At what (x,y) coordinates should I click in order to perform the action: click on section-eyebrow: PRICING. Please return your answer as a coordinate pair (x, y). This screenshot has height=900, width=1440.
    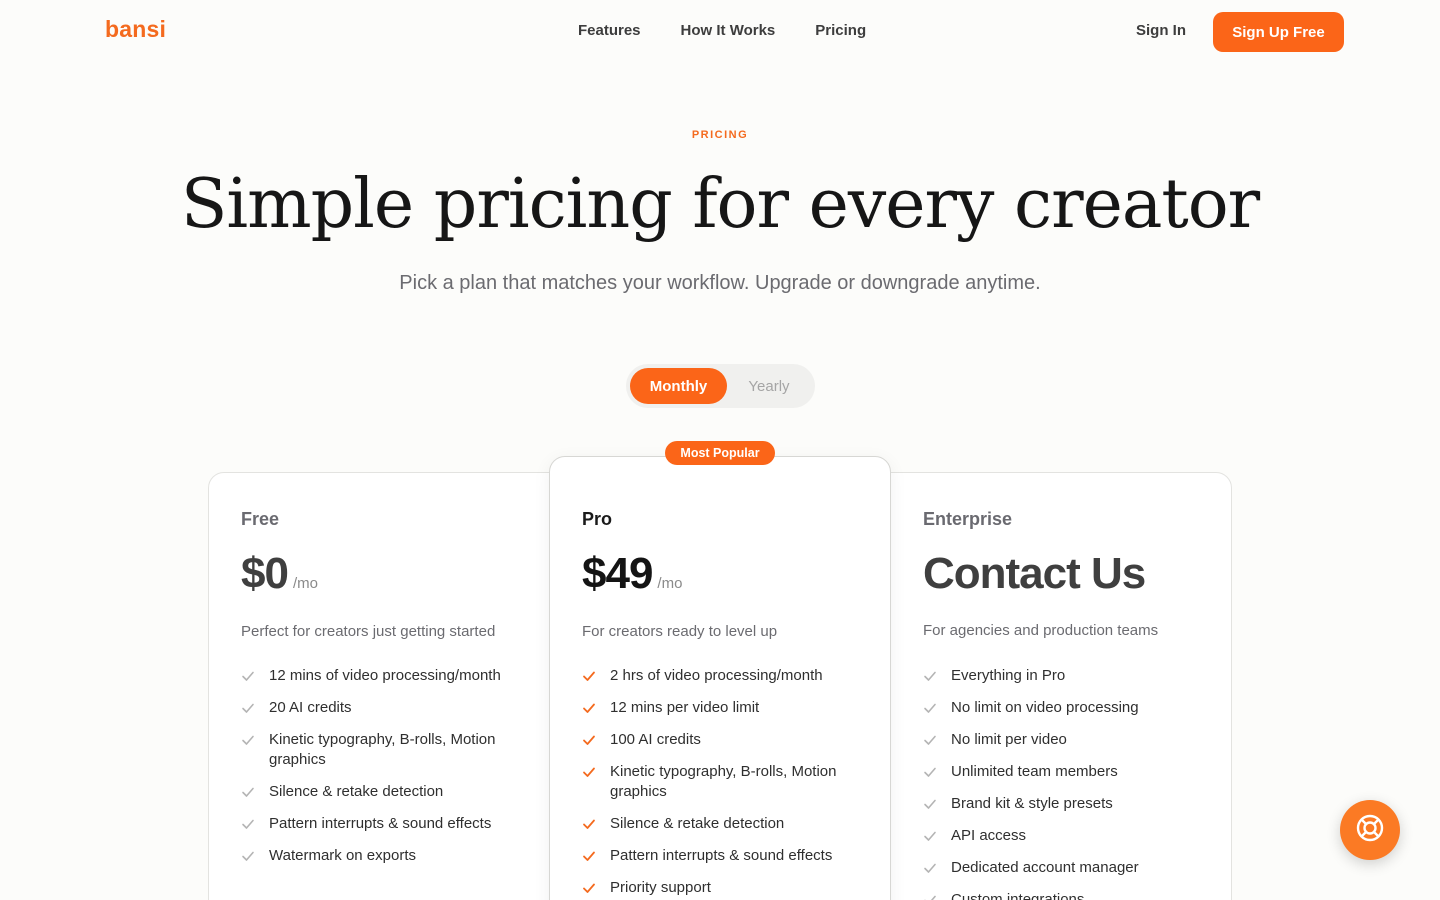
    Looking at the image, I should click on (720, 135).